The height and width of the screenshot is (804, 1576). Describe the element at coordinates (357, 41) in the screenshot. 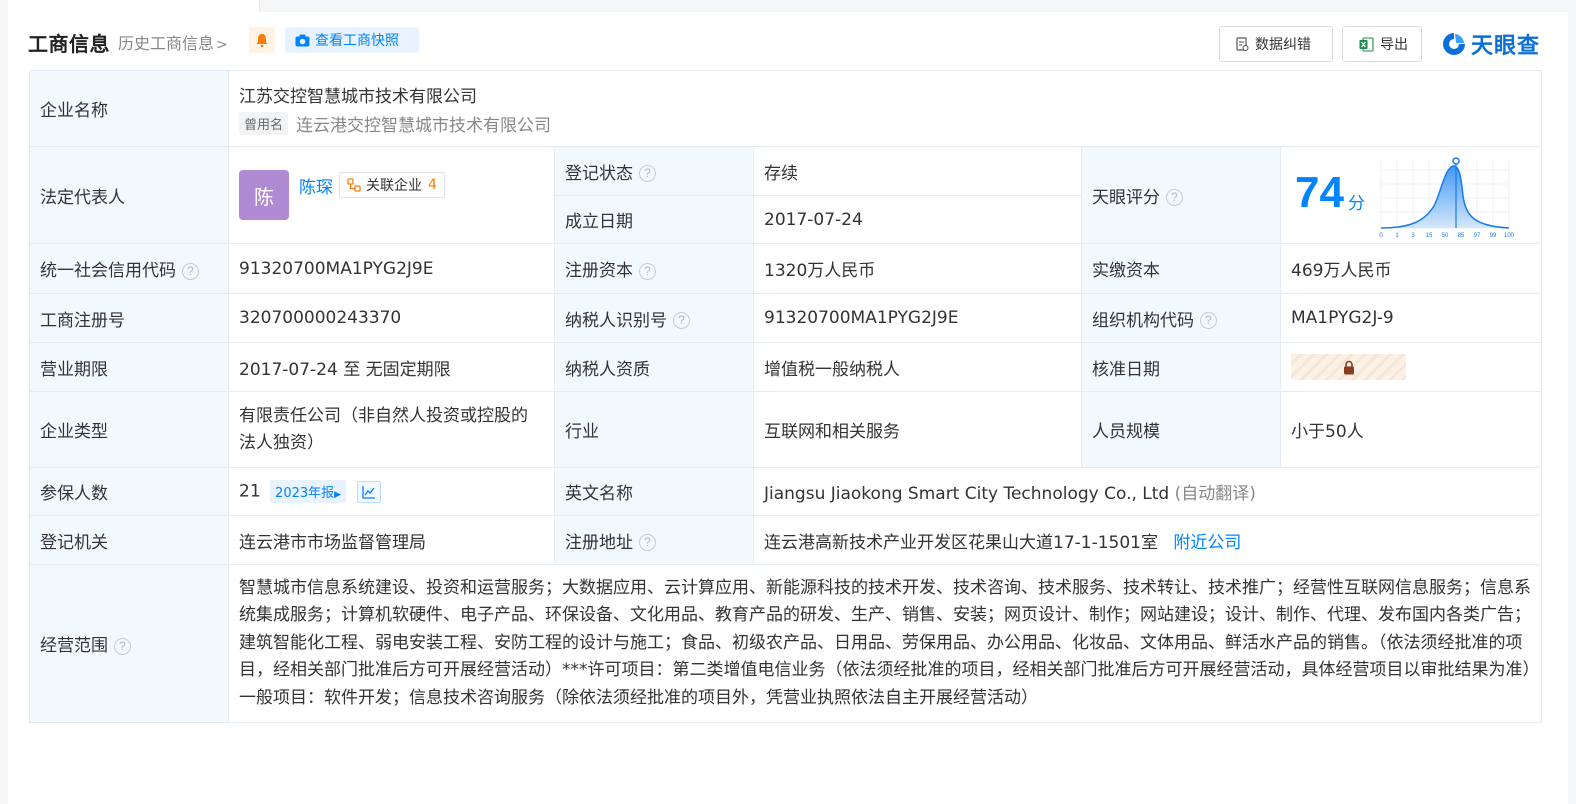

I see `snapshot-label: 查看工商快照` at that location.